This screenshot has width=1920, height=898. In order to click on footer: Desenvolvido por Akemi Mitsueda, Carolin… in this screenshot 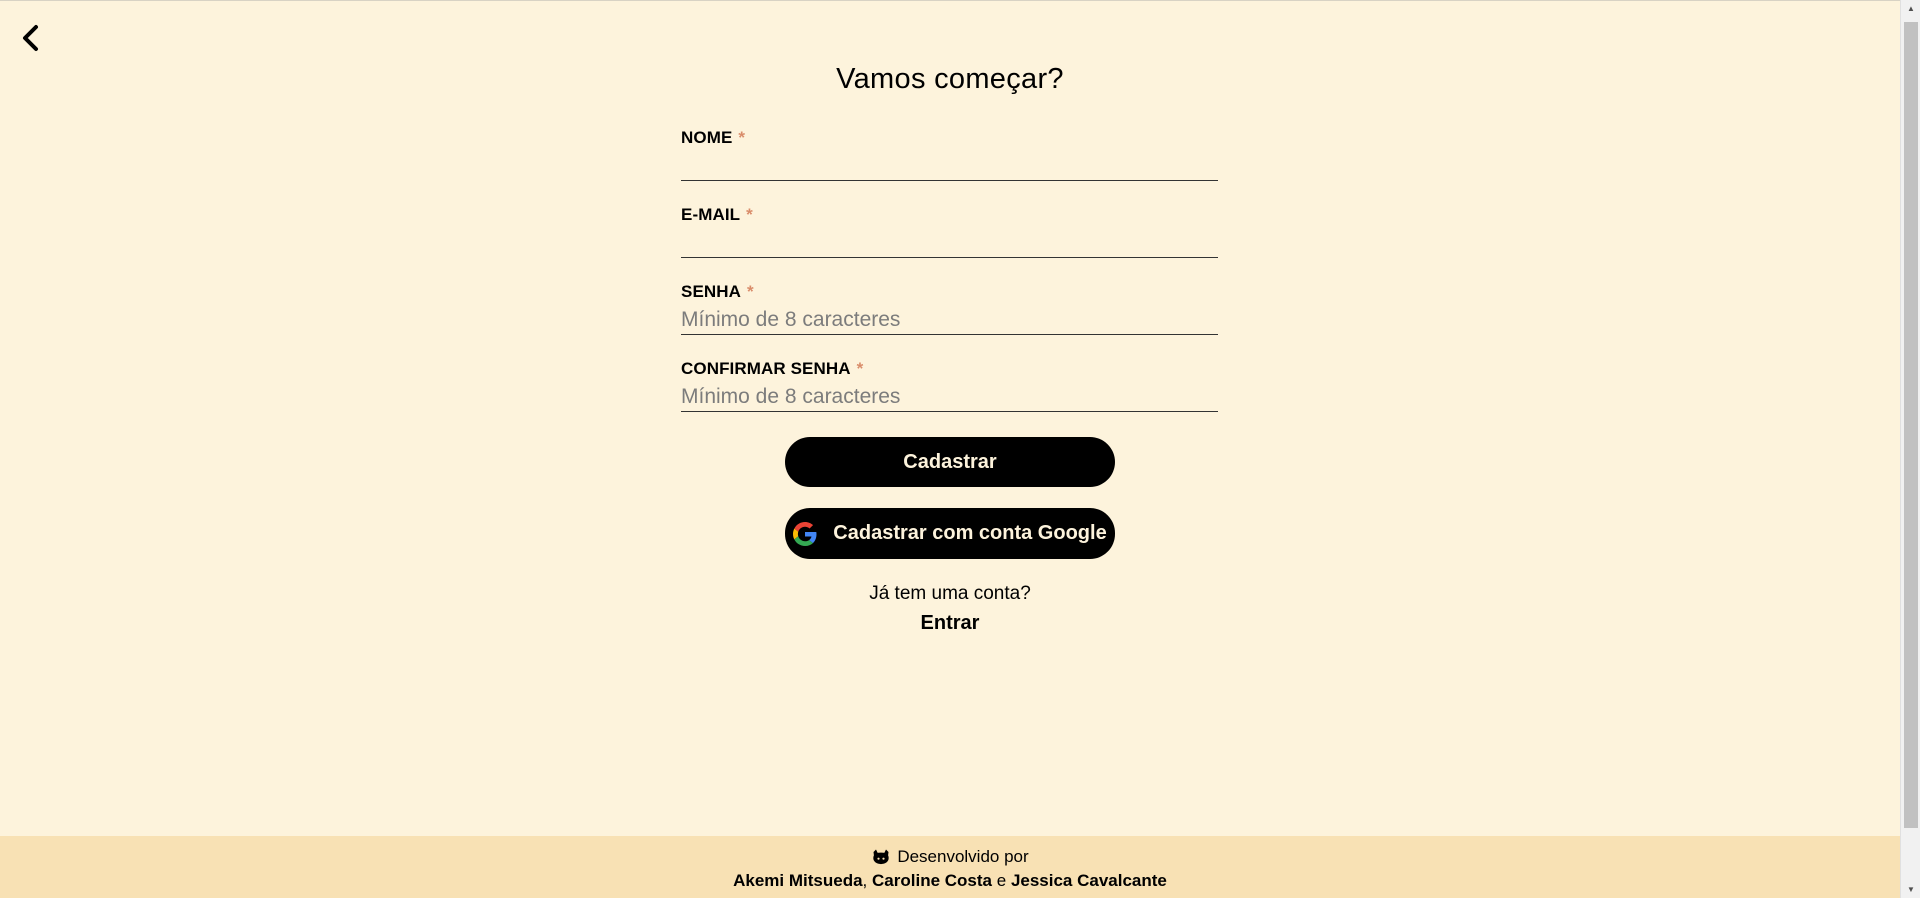, I will do `click(950, 867)`.